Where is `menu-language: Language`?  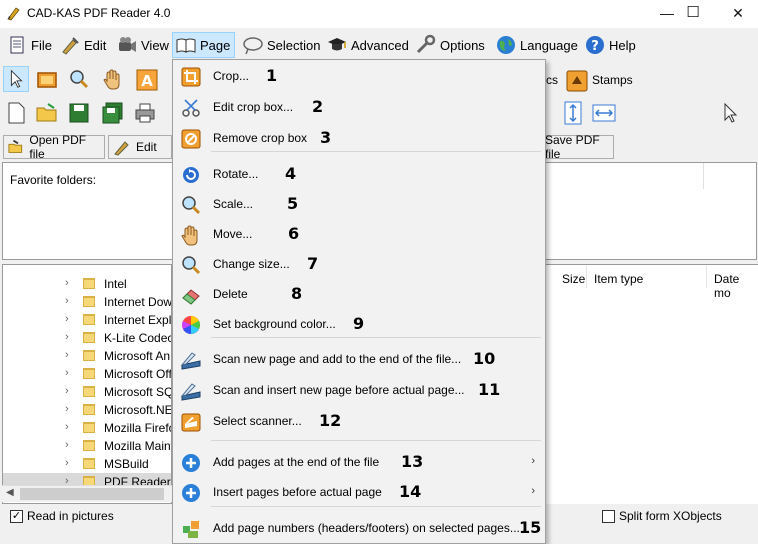
menu-language: Language is located at coordinates (537, 45).